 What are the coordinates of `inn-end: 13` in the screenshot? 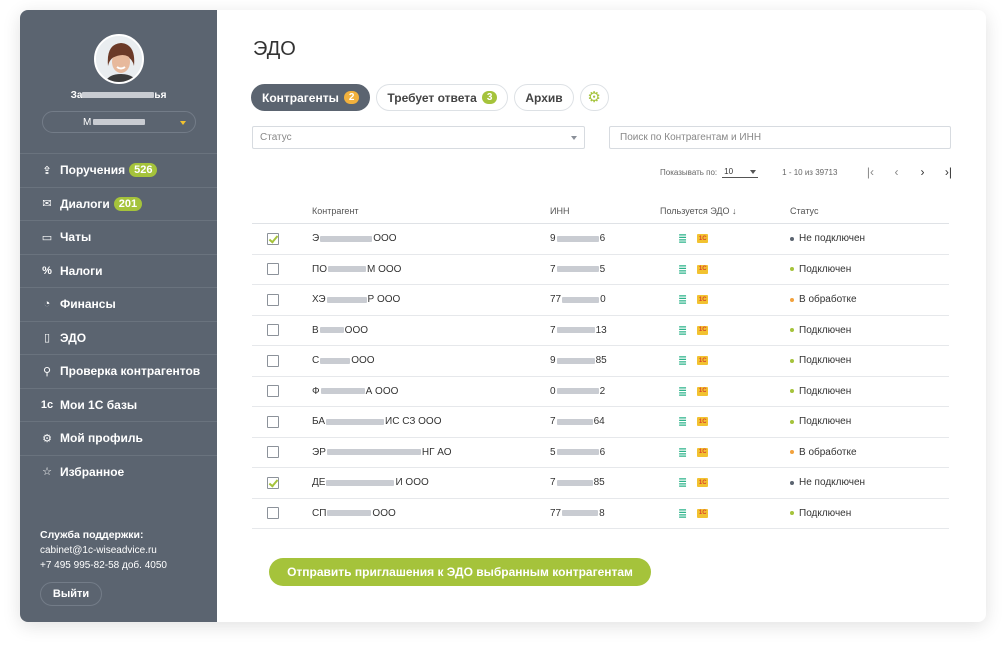 It's located at (601, 330).